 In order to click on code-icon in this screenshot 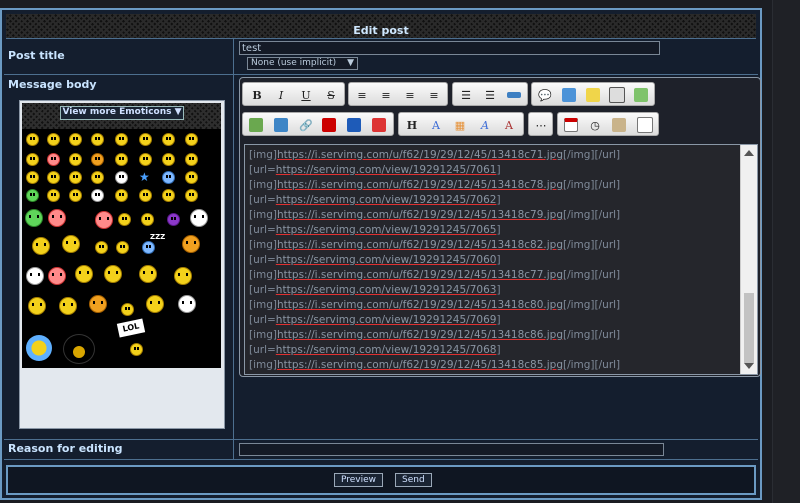, I will do `click(569, 95)`.